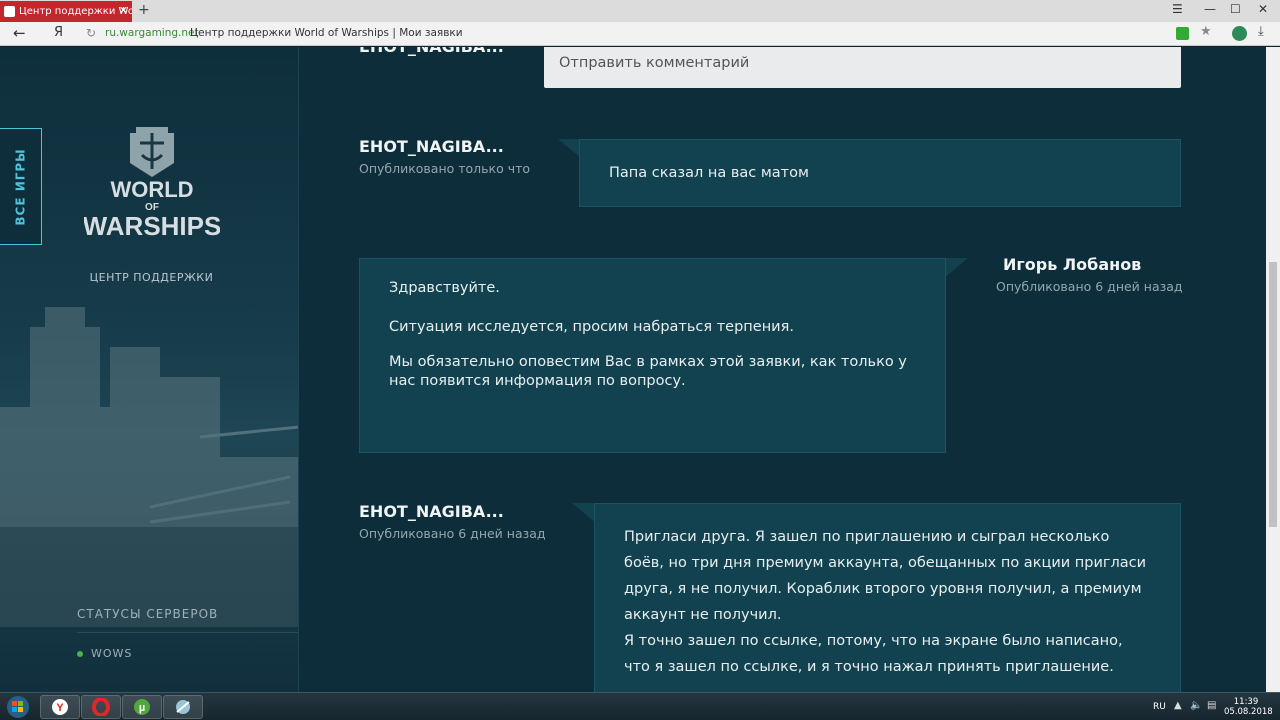  I want to click on message-author: Игорь Лобанов, so click(1072, 264).